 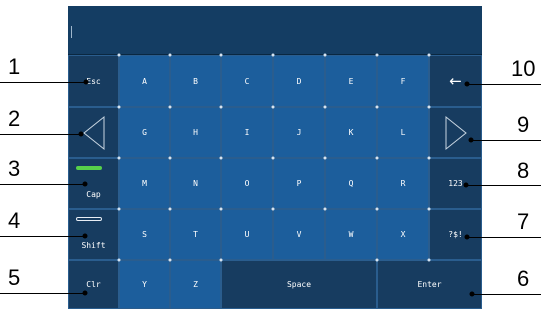 What do you see at coordinates (144, 132) in the screenshot?
I see `key-g: G` at bounding box center [144, 132].